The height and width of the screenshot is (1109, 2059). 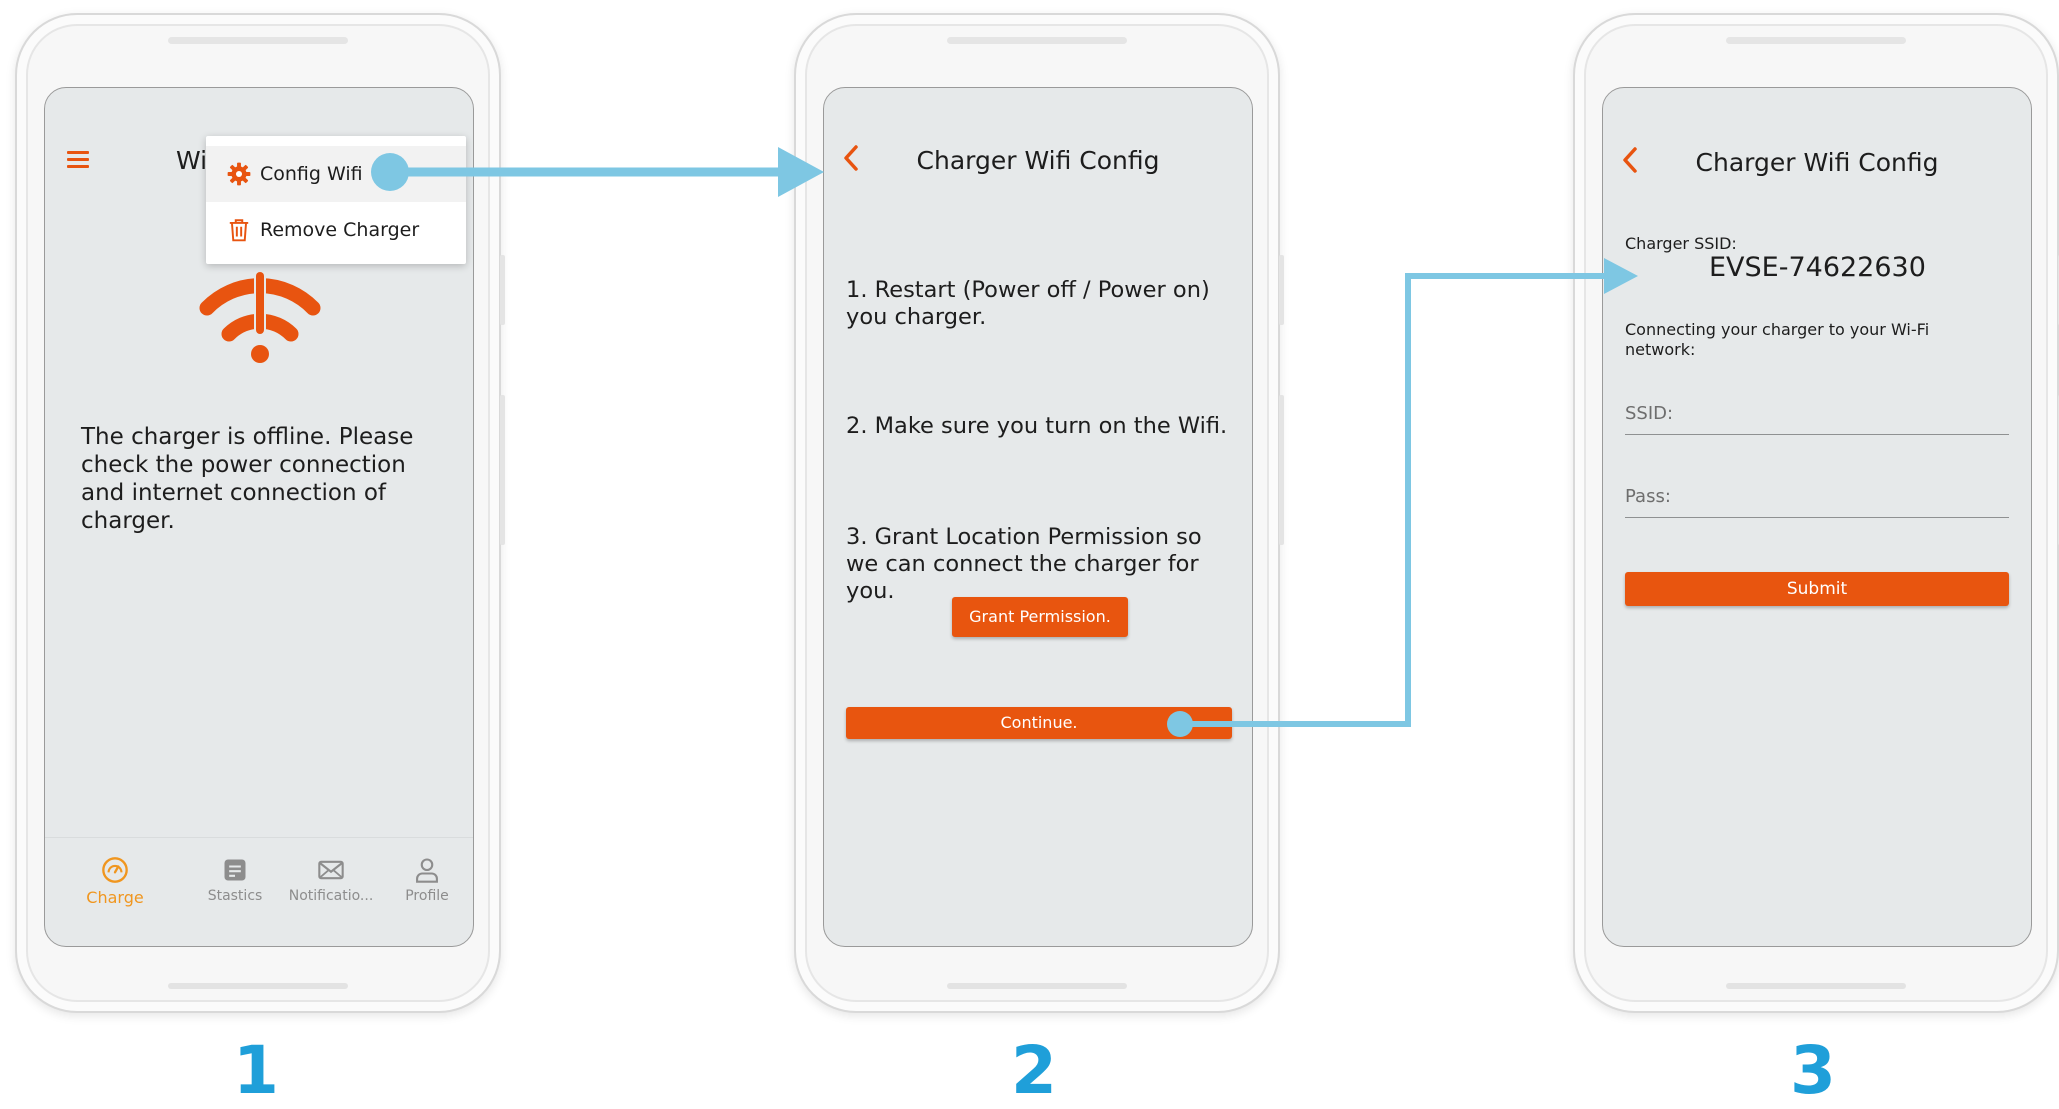 What do you see at coordinates (235, 896) in the screenshot?
I see `tab-label: Stastics` at bounding box center [235, 896].